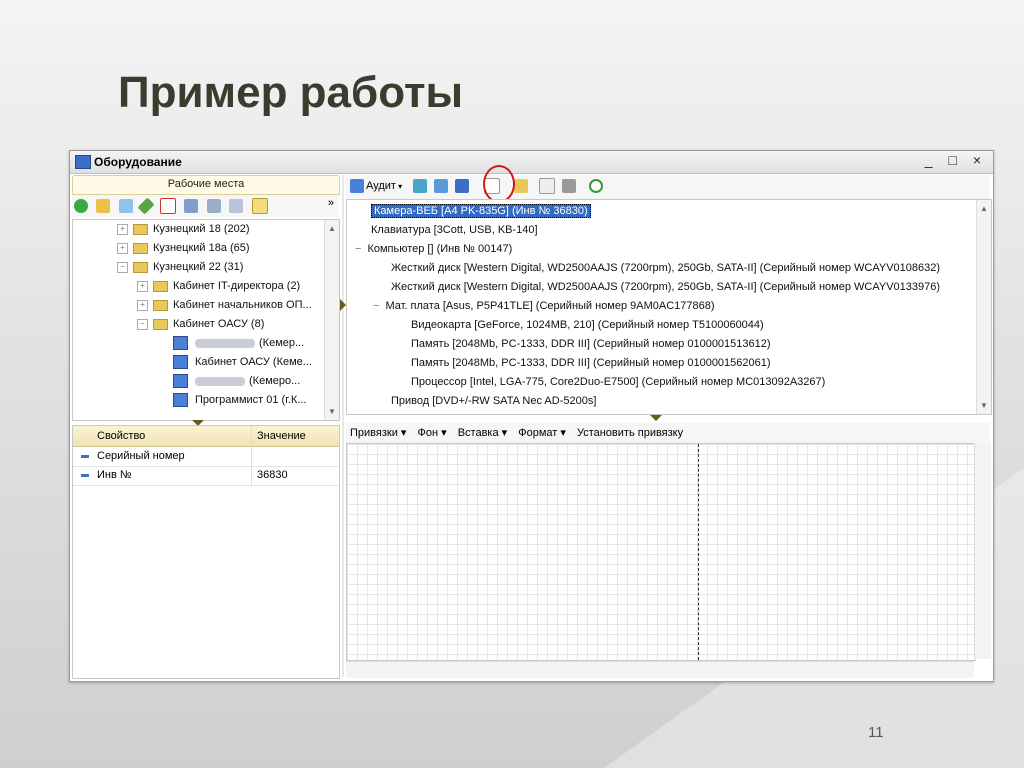 The image size is (1024, 768). I want to click on splitter-arrow-icon, so click(656, 418).